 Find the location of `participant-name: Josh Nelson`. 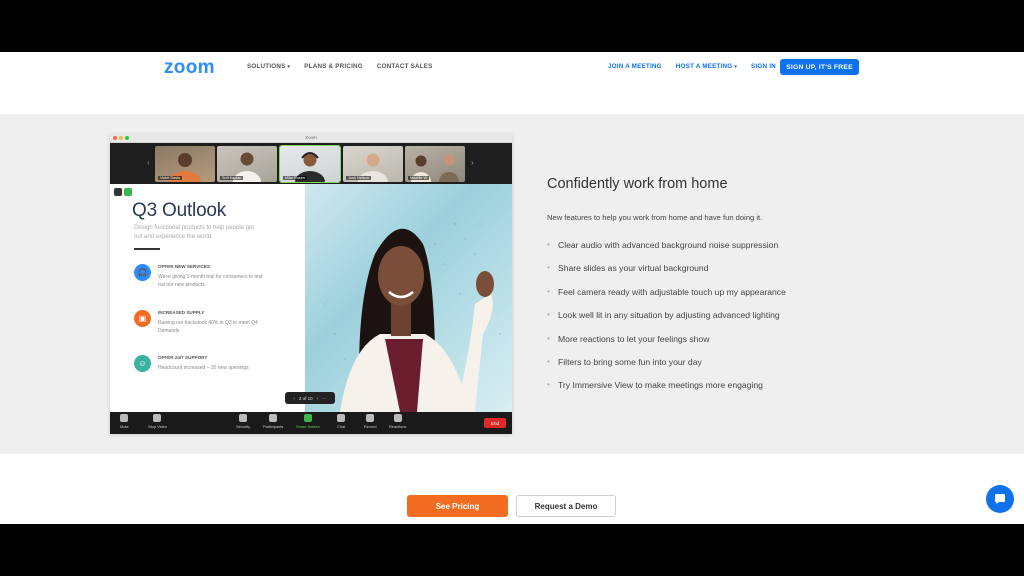

participant-name: Josh Nelson is located at coordinates (358, 178).